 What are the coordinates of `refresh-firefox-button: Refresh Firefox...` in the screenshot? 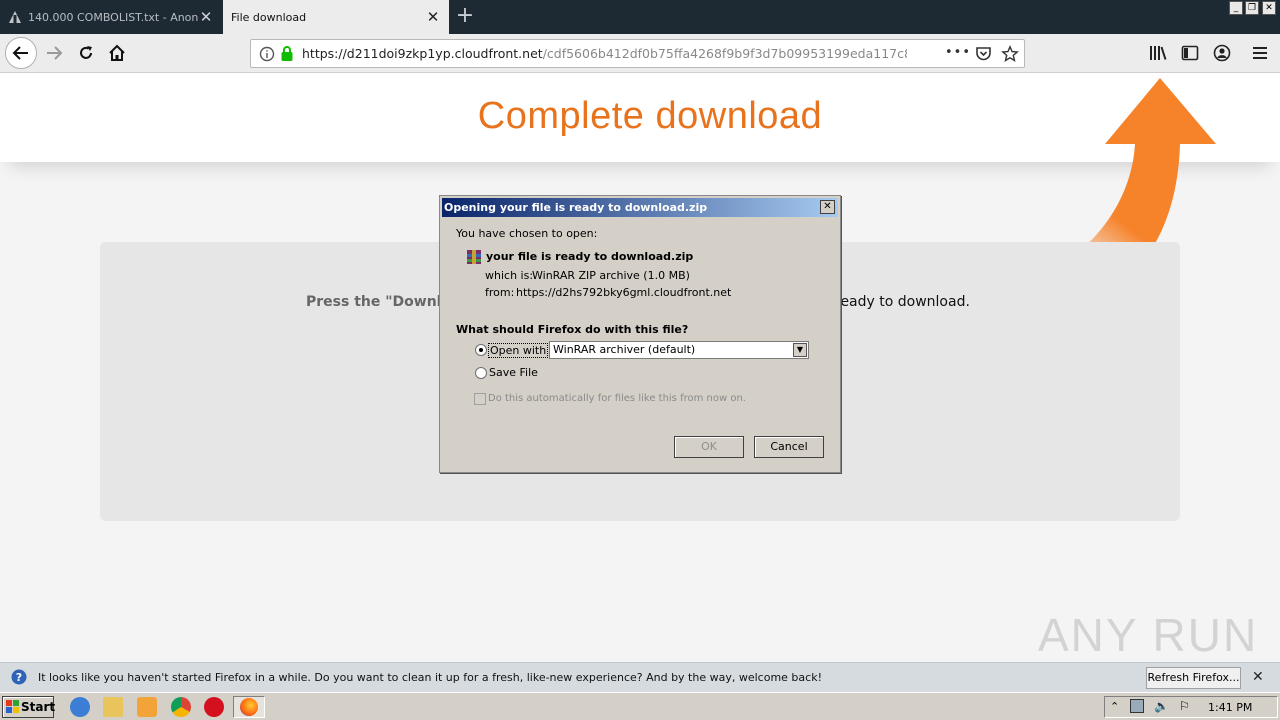 It's located at (1193, 678).